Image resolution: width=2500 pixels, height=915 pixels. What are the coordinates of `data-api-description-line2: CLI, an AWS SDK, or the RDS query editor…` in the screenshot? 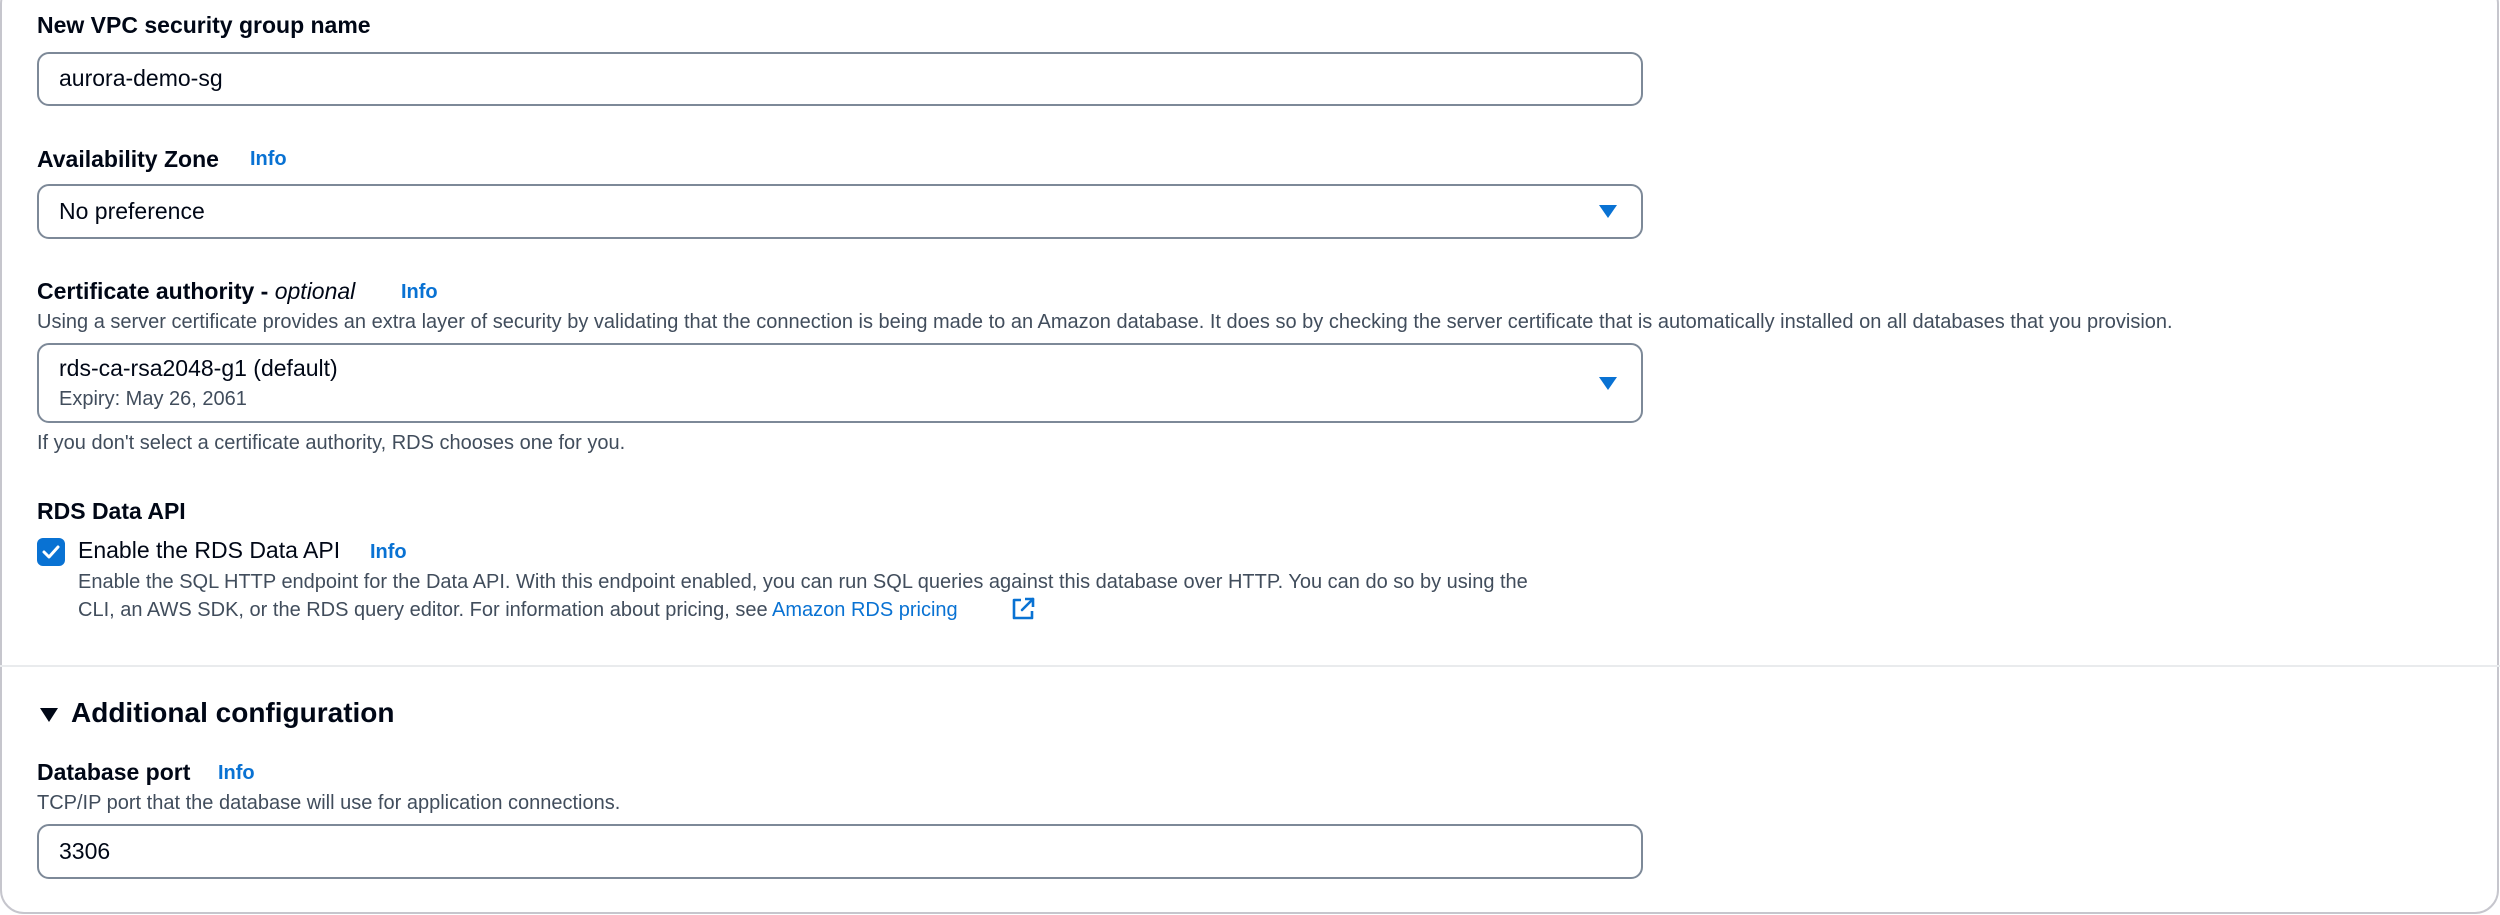 It's located at (518, 610).